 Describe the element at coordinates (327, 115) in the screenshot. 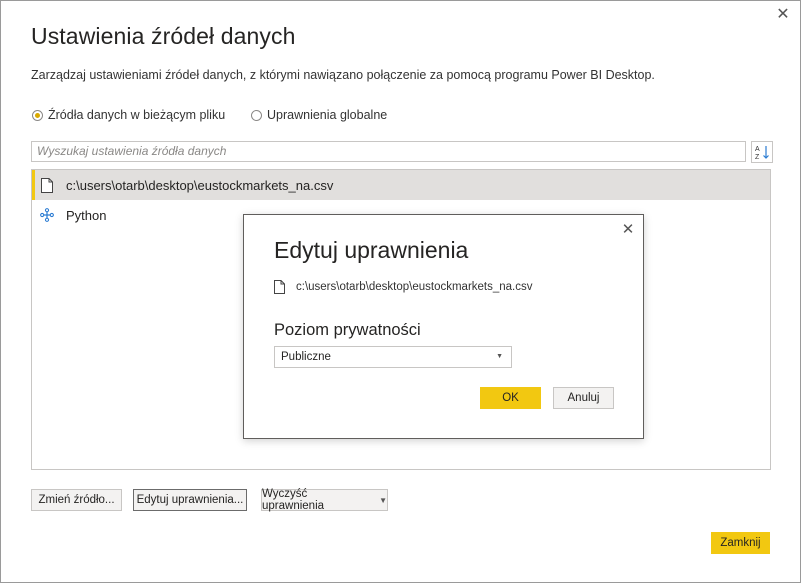

I see `radio-global-label: Uprawnienia globalne` at that location.